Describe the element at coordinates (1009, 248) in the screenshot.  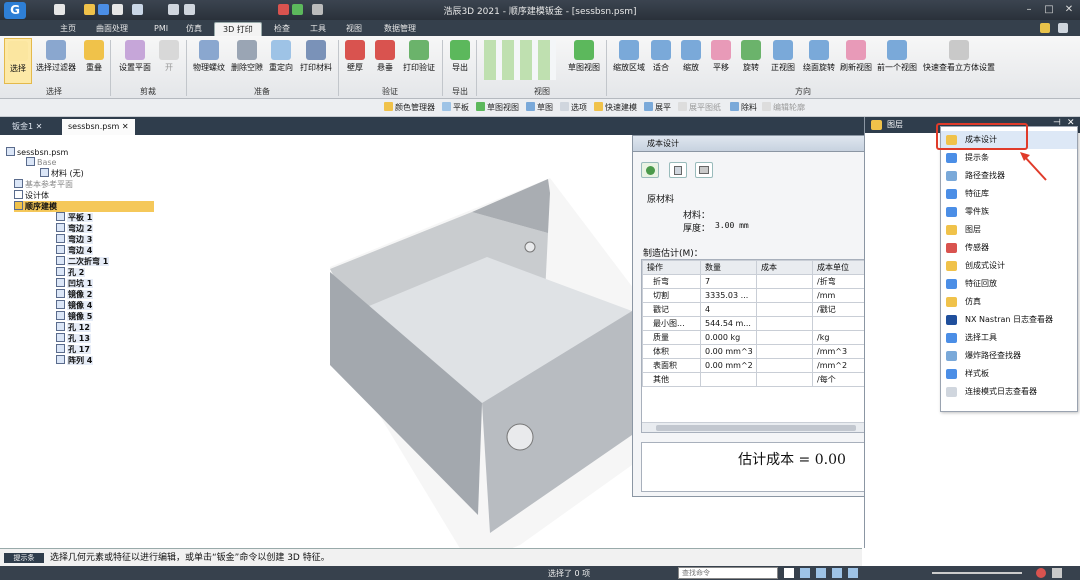
I see `menu-item-sensor: 传感器` at that location.